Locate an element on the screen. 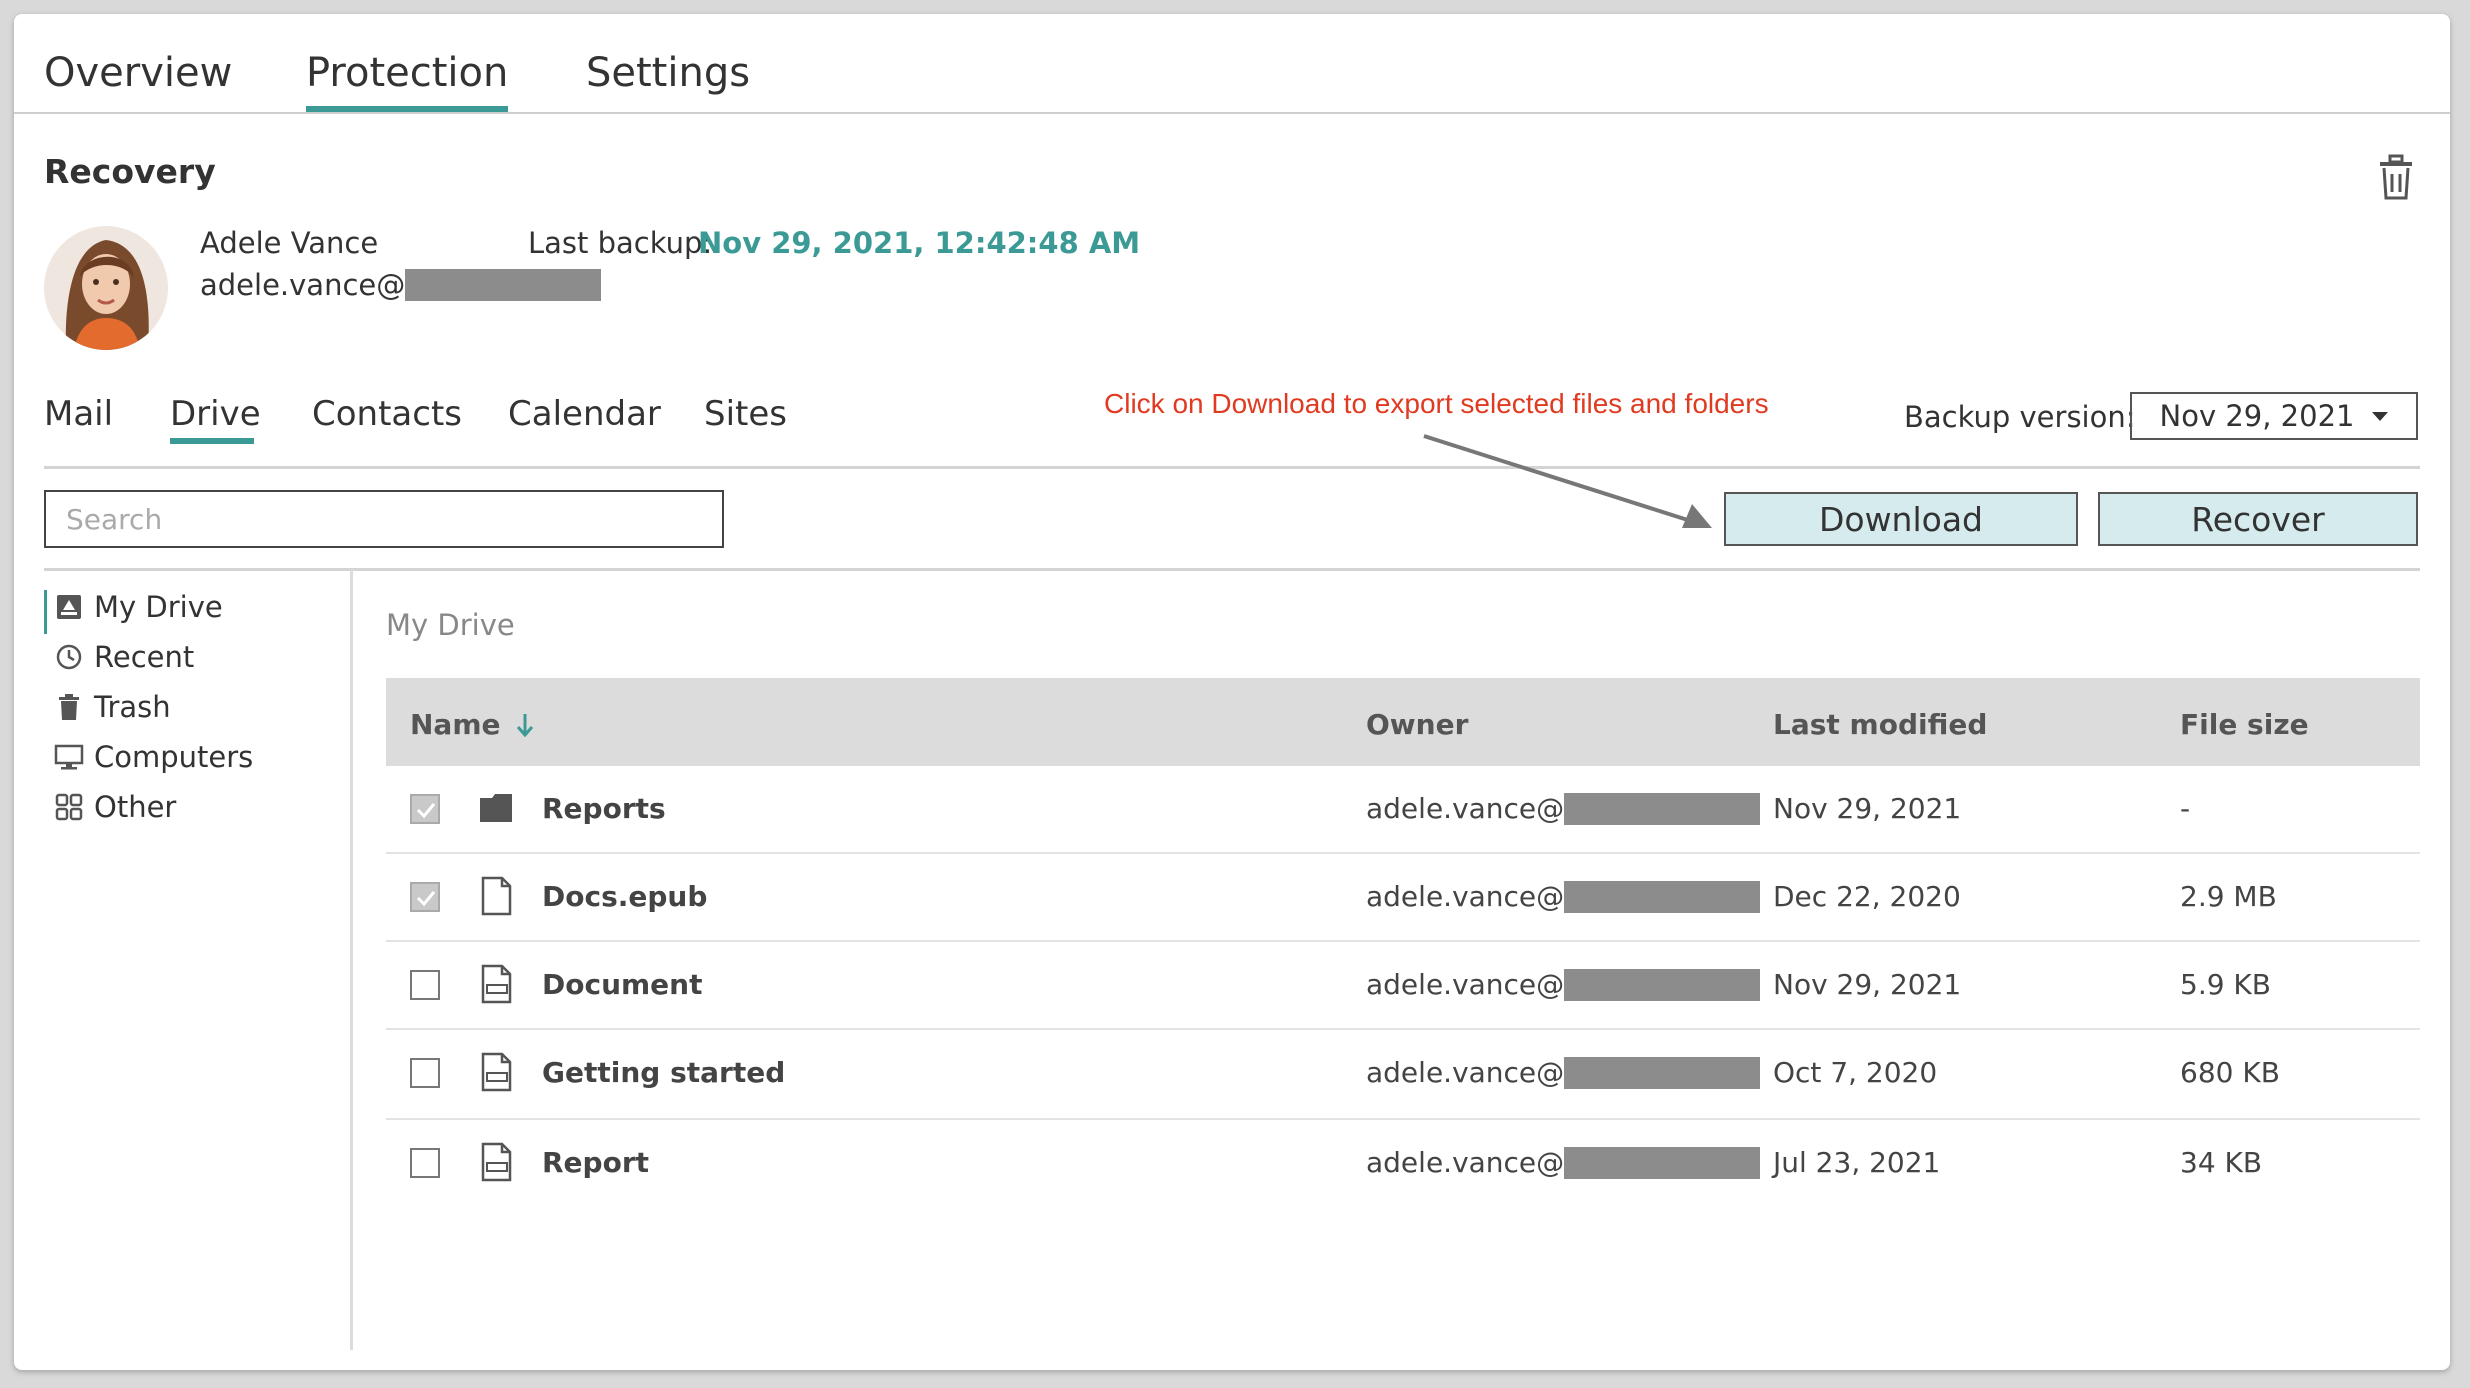 The image size is (2470, 1388). sidebar-item-recent: Recent is located at coordinates (124, 657).